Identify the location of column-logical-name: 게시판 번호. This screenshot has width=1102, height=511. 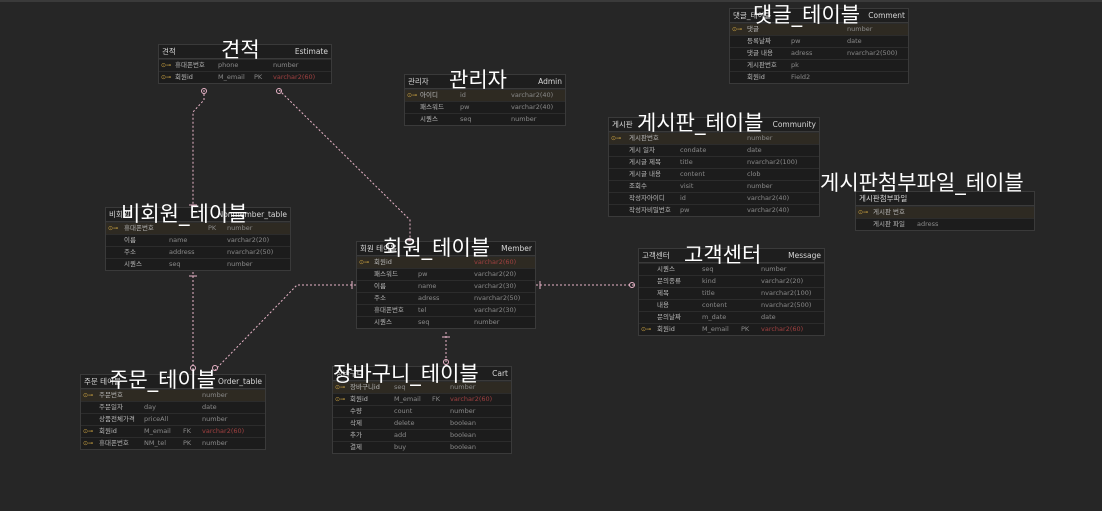
(889, 212).